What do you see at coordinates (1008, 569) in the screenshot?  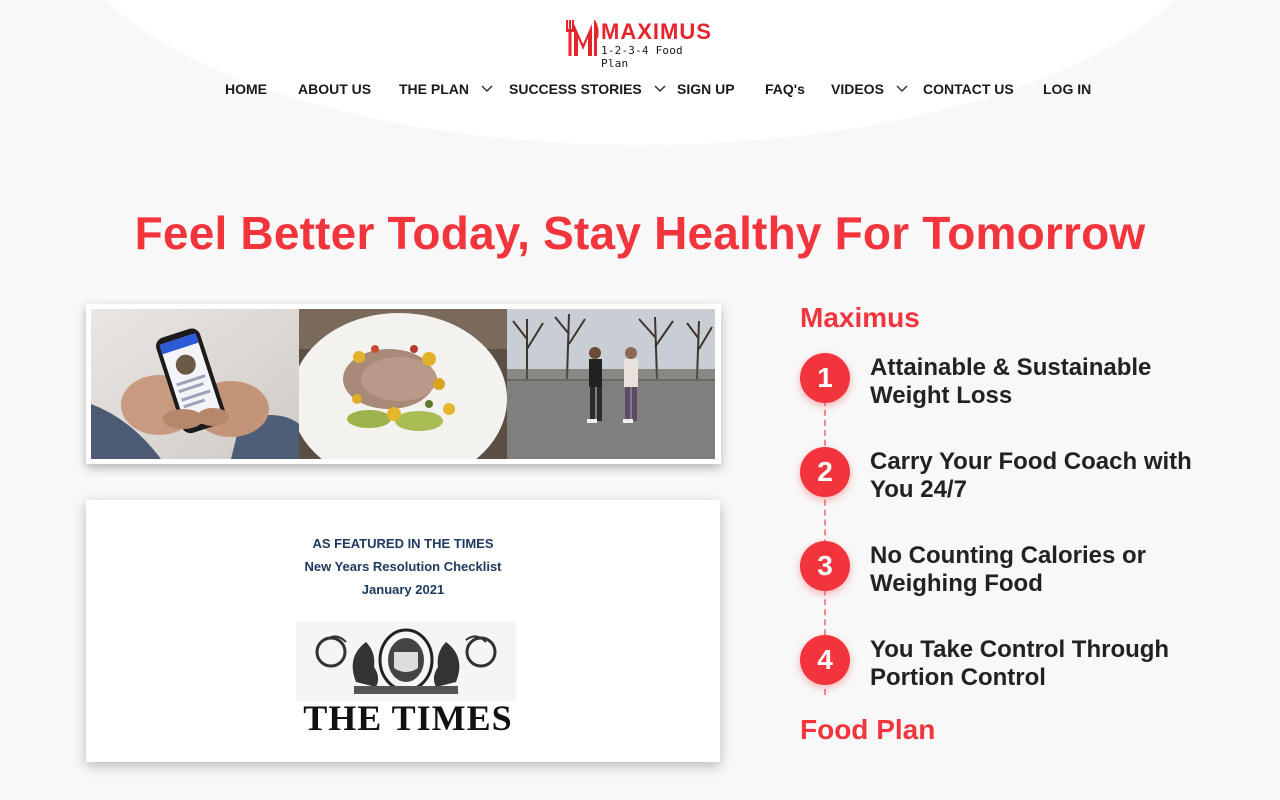 I see `step-text: No Counting Calories or Weighing Food` at bounding box center [1008, 569].